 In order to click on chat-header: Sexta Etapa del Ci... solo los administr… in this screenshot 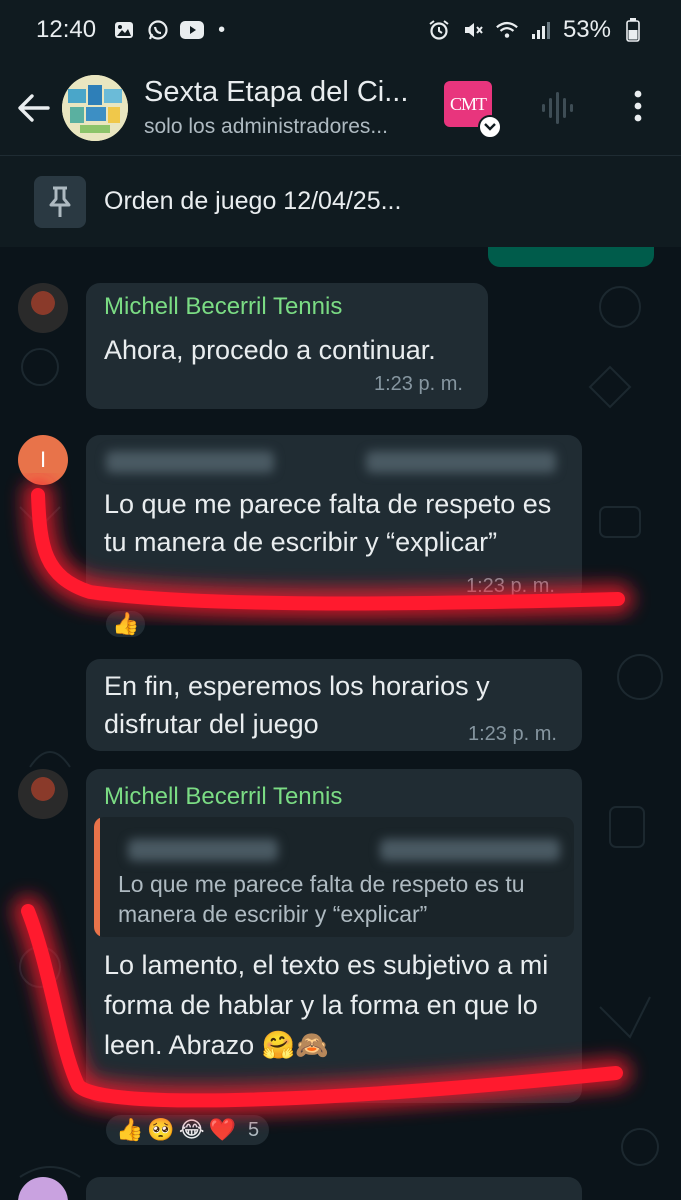, I will do `click(340, 107)`.